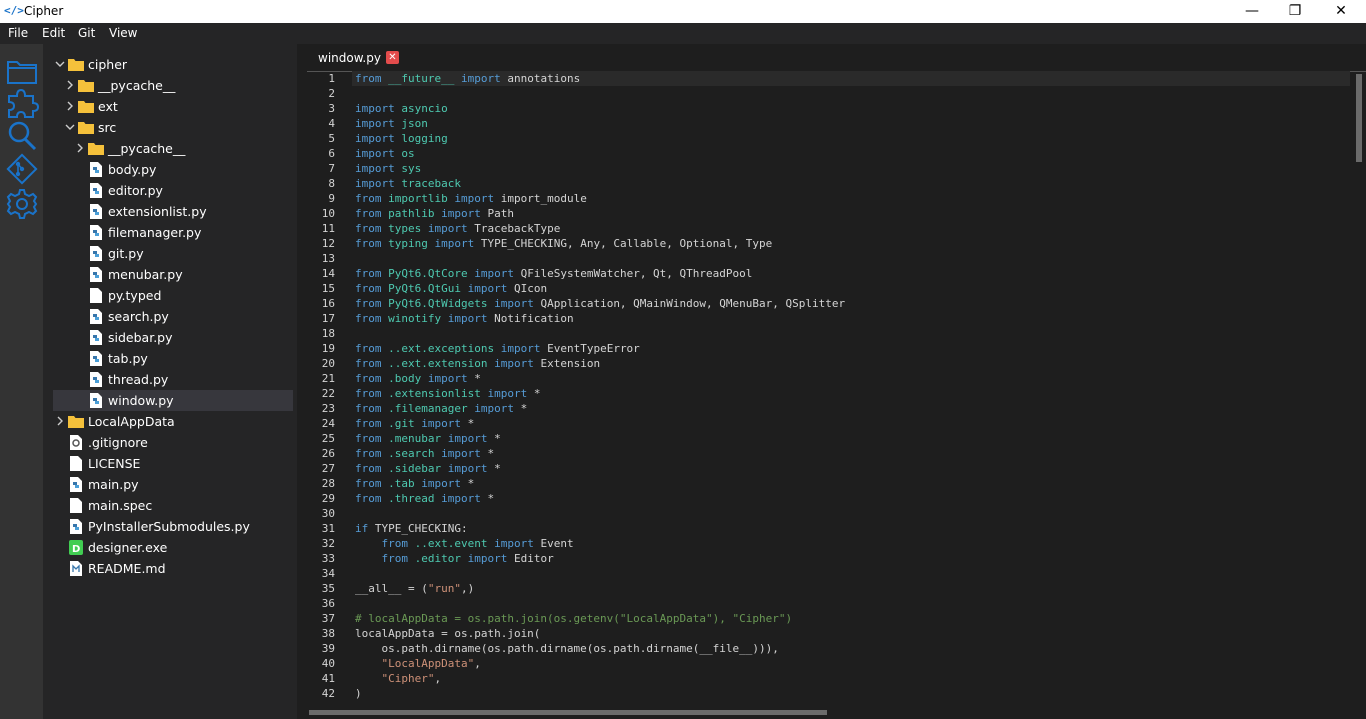 The width and height of the screenshot is (1366, 719). What do you see at coordinates (830, 528) in the screenshot?
I see `code-line: 31 if TYPE_CHECKING:` at bounding box center [830, 528].